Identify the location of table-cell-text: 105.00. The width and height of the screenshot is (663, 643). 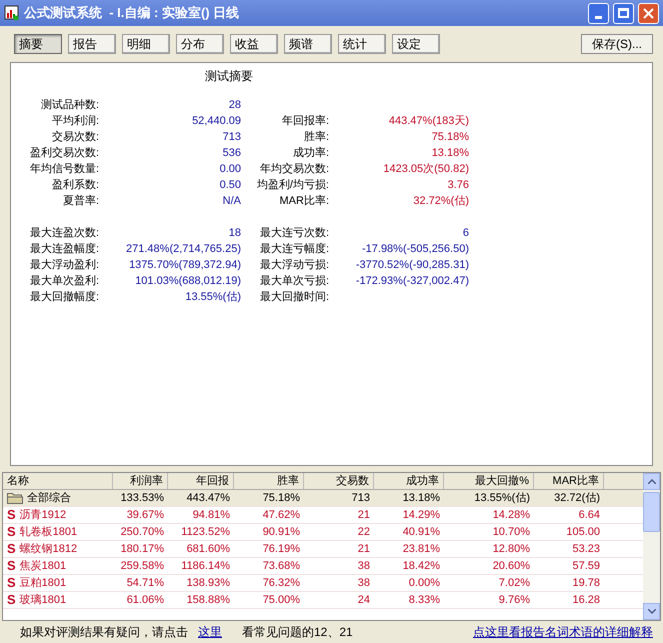
(583, 532).